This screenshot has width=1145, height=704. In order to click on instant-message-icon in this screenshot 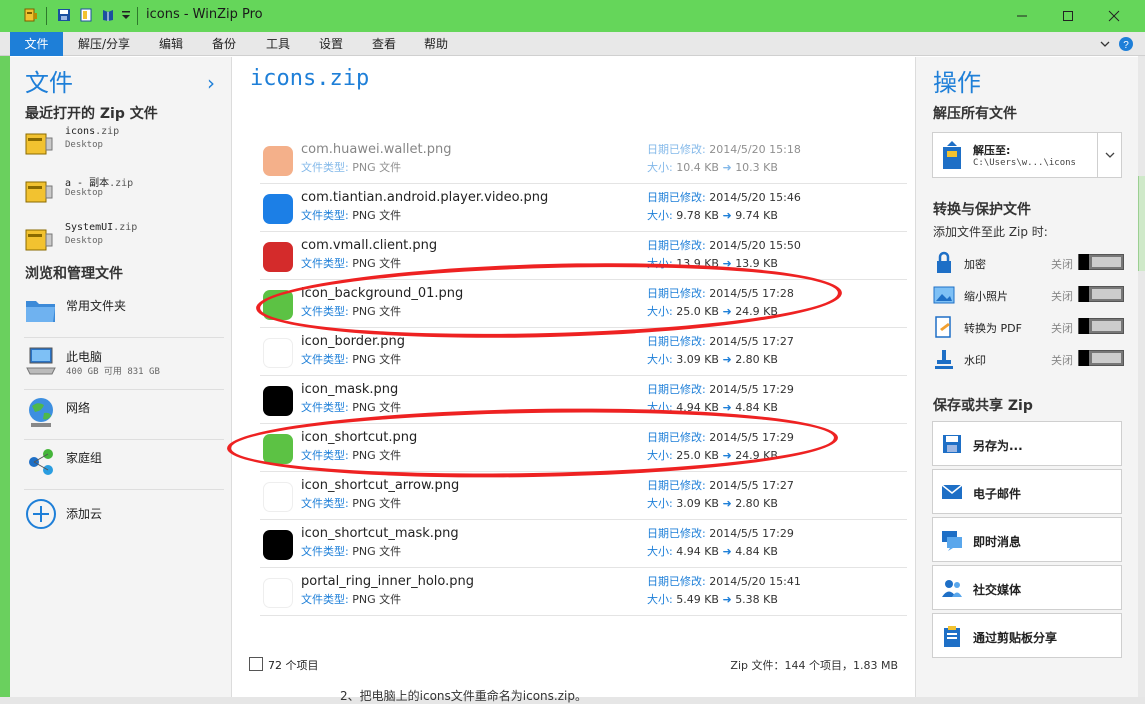, I will do `click(952, 541)`.